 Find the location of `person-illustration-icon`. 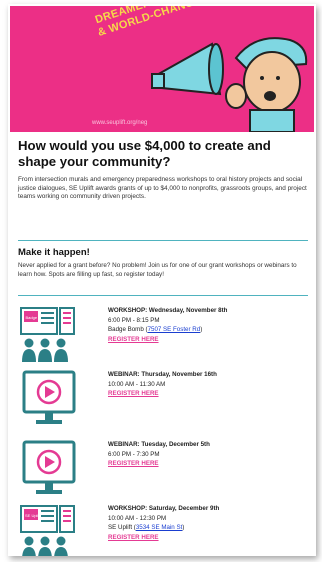

person-illustration-icon is located at coordinates (266, 84).